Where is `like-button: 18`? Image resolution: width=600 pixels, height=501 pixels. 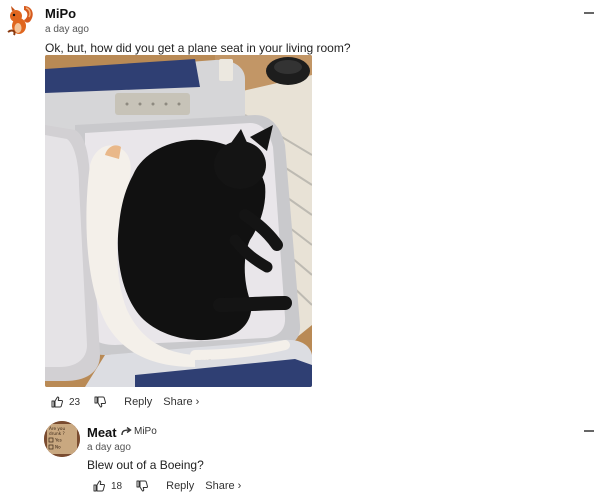
like-button: 18 is located at coordinates (107, 486).